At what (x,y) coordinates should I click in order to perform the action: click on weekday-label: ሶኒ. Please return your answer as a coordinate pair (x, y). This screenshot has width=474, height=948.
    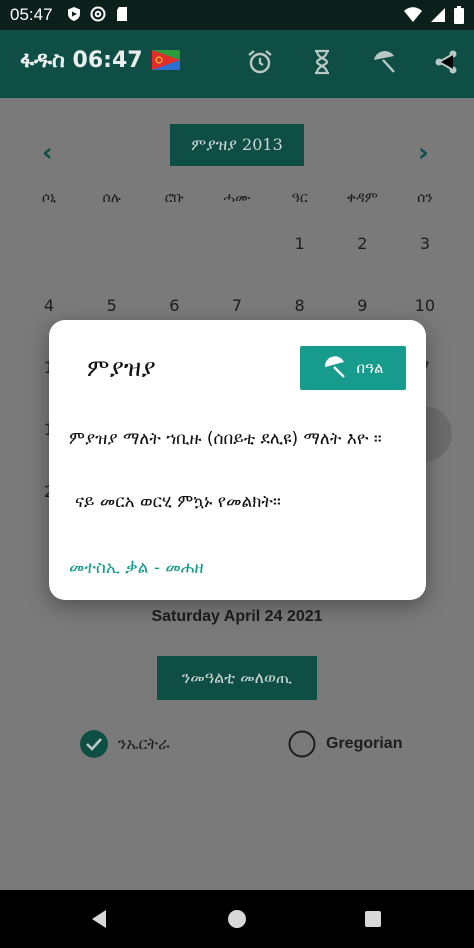
    Looking at the image, I should click on (49, 198).